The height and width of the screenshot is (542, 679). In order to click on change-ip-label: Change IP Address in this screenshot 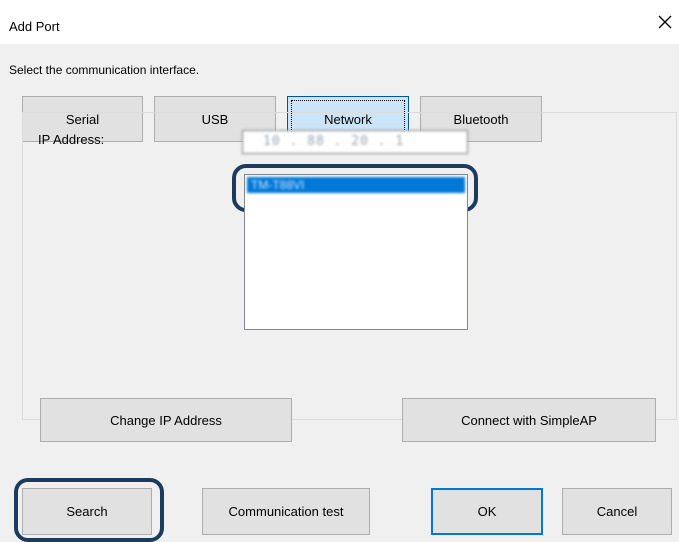, I will do `click(166, 420)`.